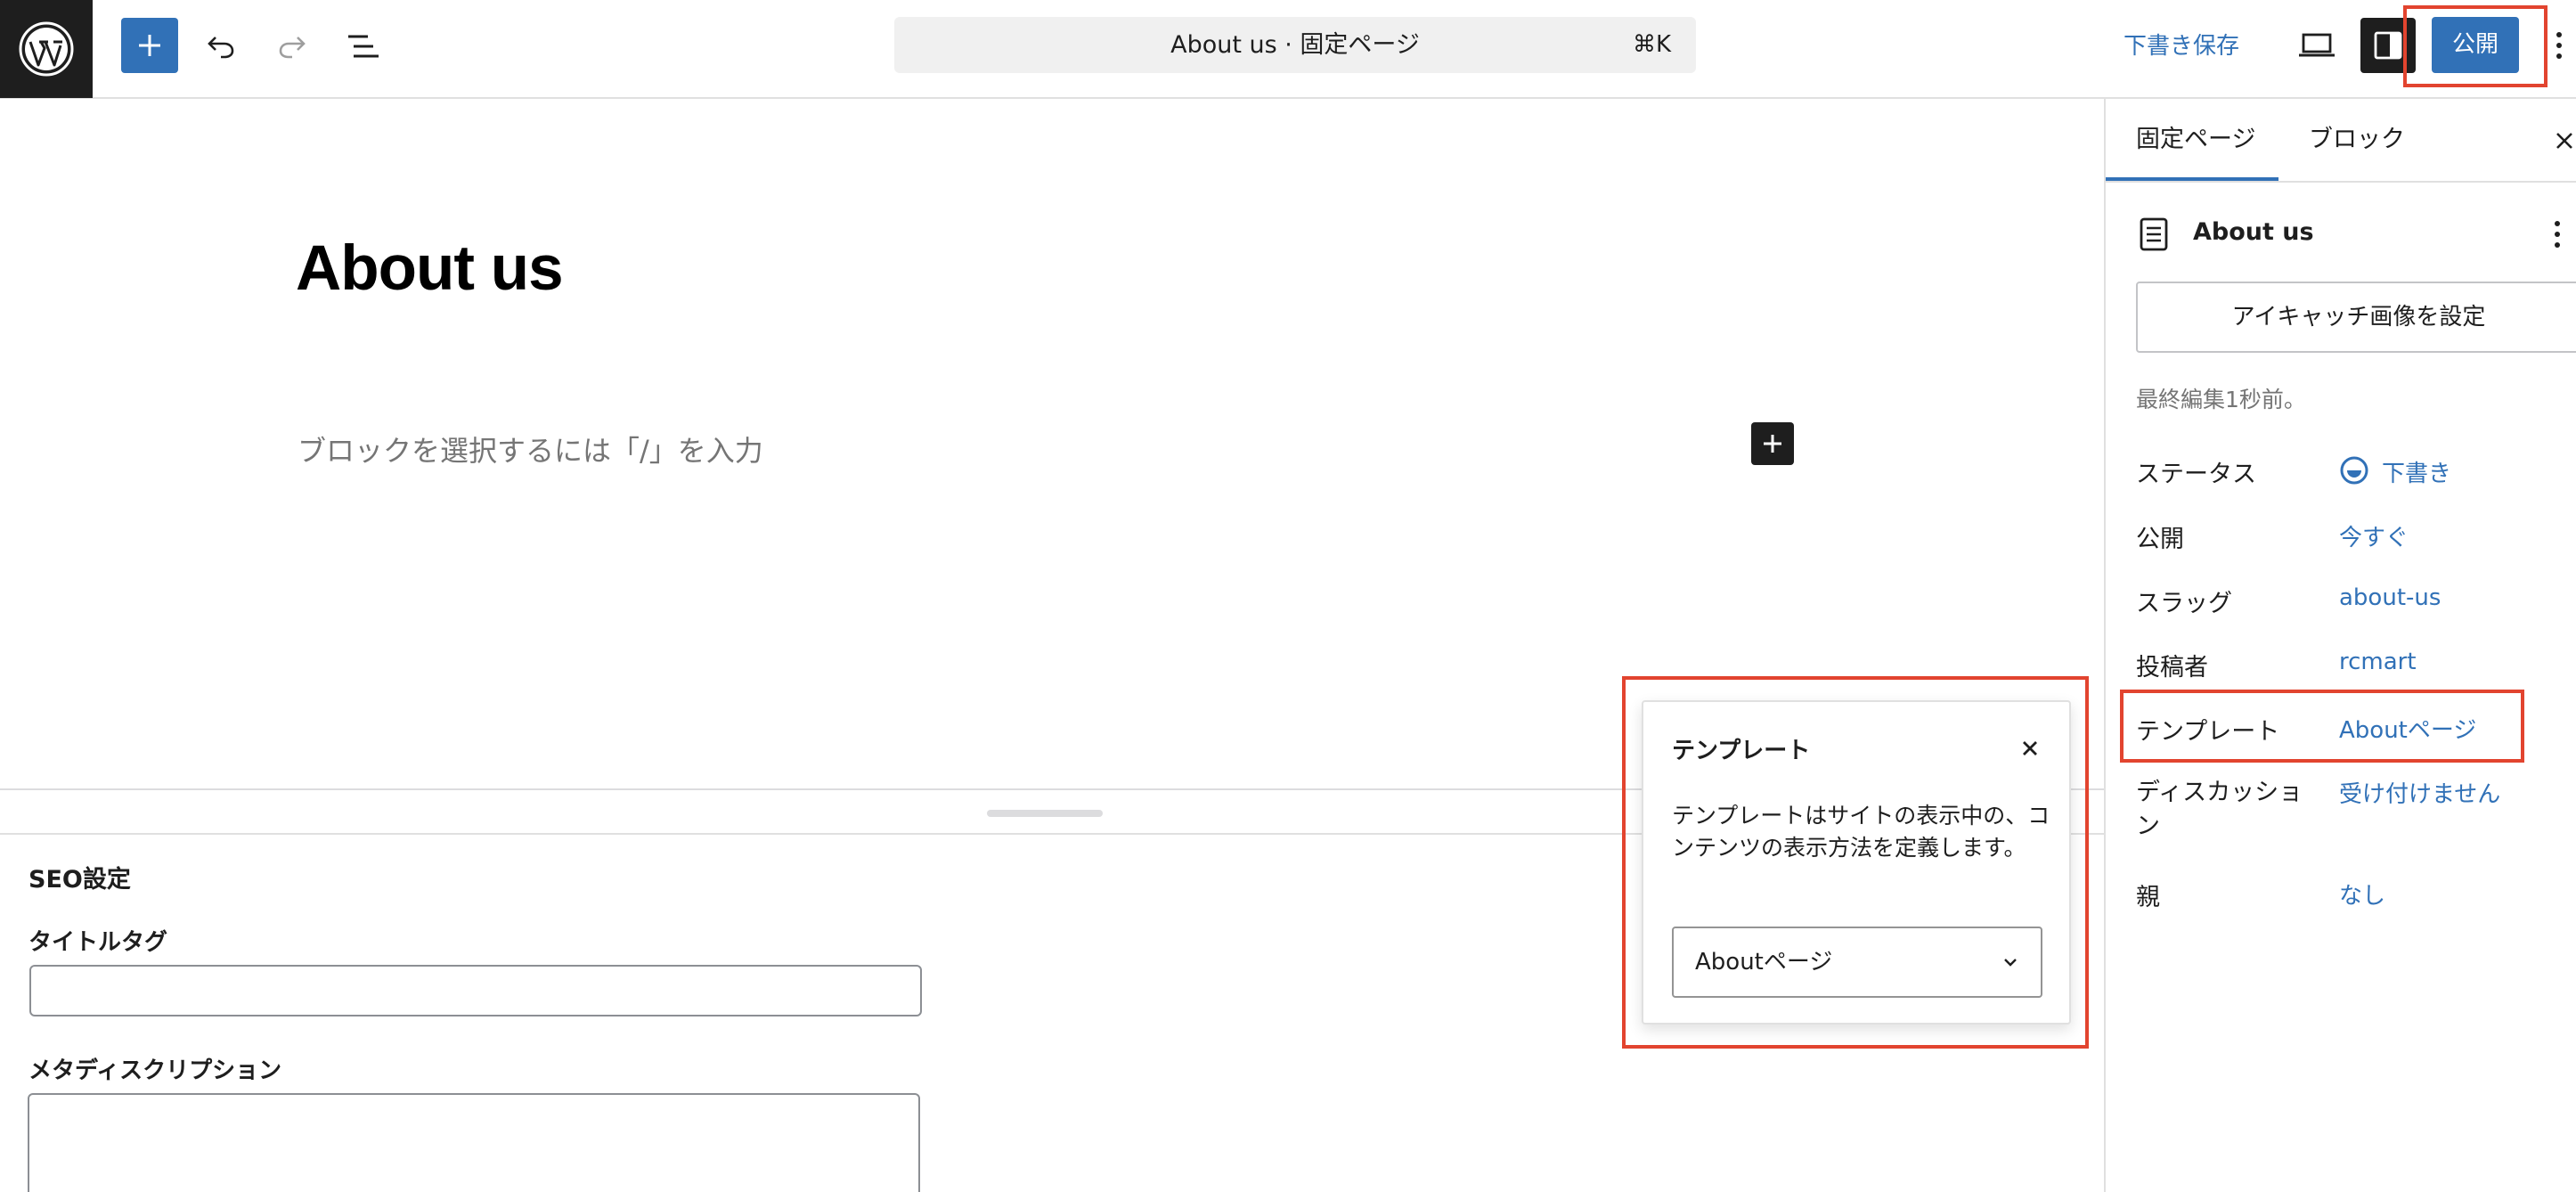 The height and width of the screenshot is (1192, 2576). I want to click on document-title: About us · 固定ページ, so click(1295, 45).